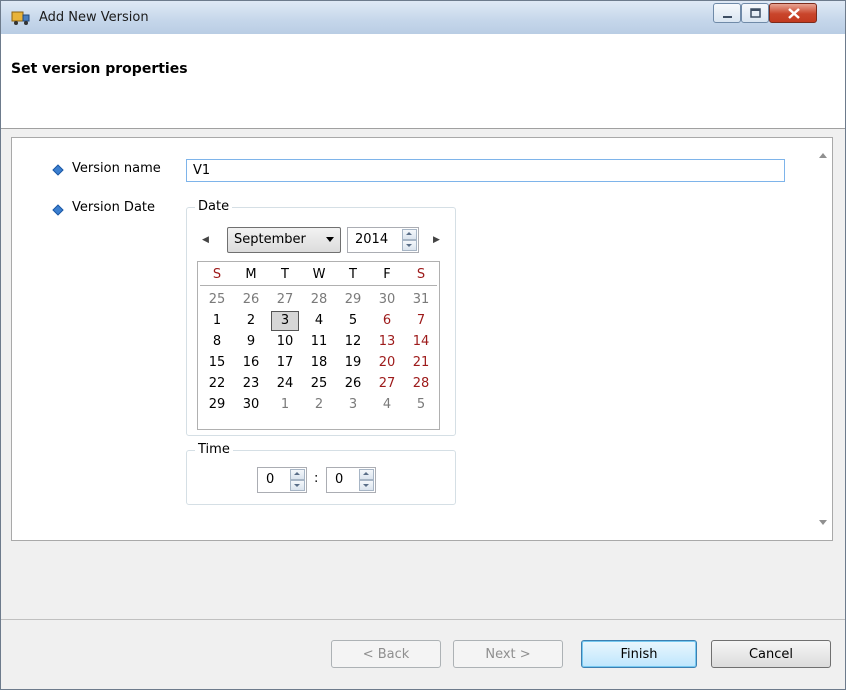  Describe the element at coordinates (270, 239) in the screenshot. I see `month-value: September` at that location.